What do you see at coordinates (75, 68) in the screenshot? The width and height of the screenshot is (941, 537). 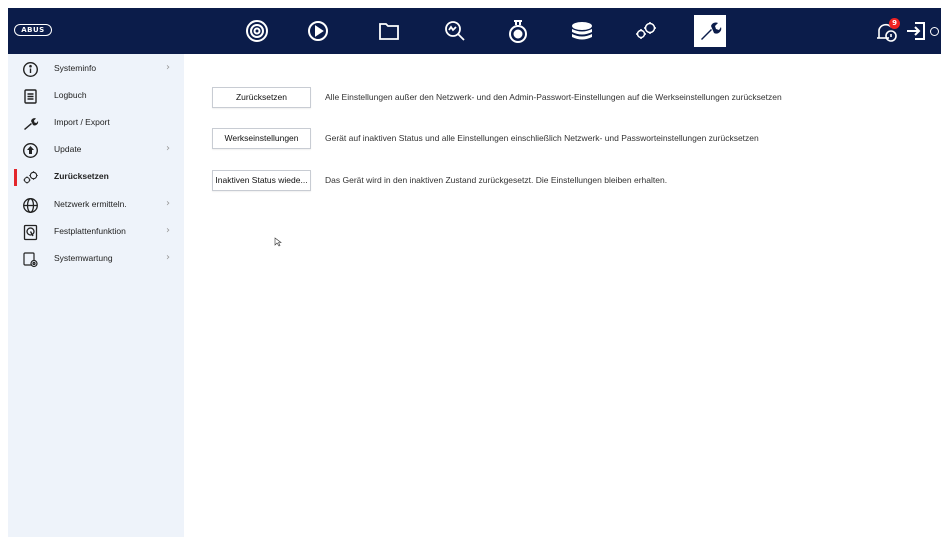 I see `sidebar-item-label: Systeminfo` at bounding box center [75, 68].